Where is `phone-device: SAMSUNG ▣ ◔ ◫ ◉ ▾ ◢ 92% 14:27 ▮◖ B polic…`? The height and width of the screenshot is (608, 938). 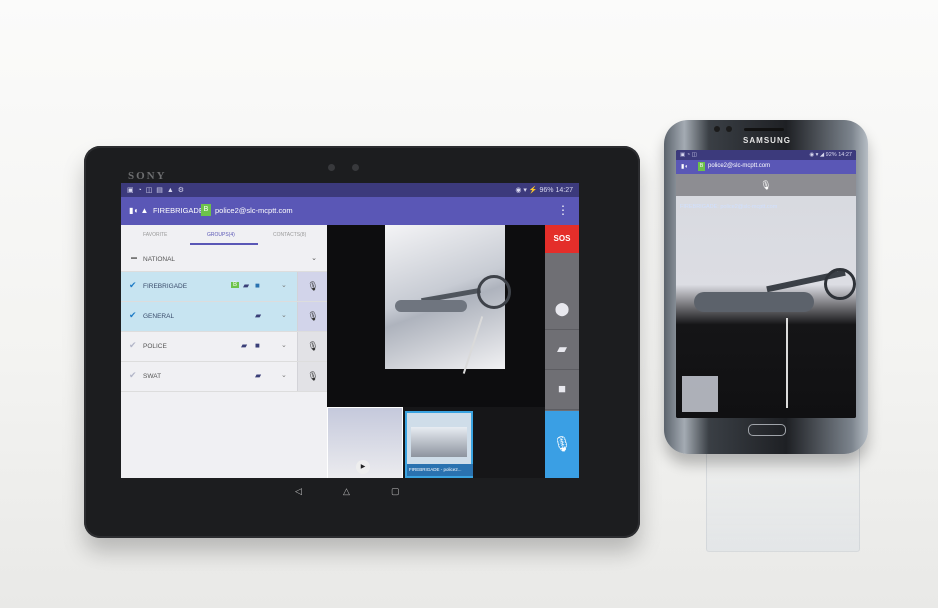 phone-device: SAMSUNG ▣ ◔ ◫ ◉ ▾ ◢ 92% 14:27 ▮◖ B polic… is located at coordinates (766, 287).